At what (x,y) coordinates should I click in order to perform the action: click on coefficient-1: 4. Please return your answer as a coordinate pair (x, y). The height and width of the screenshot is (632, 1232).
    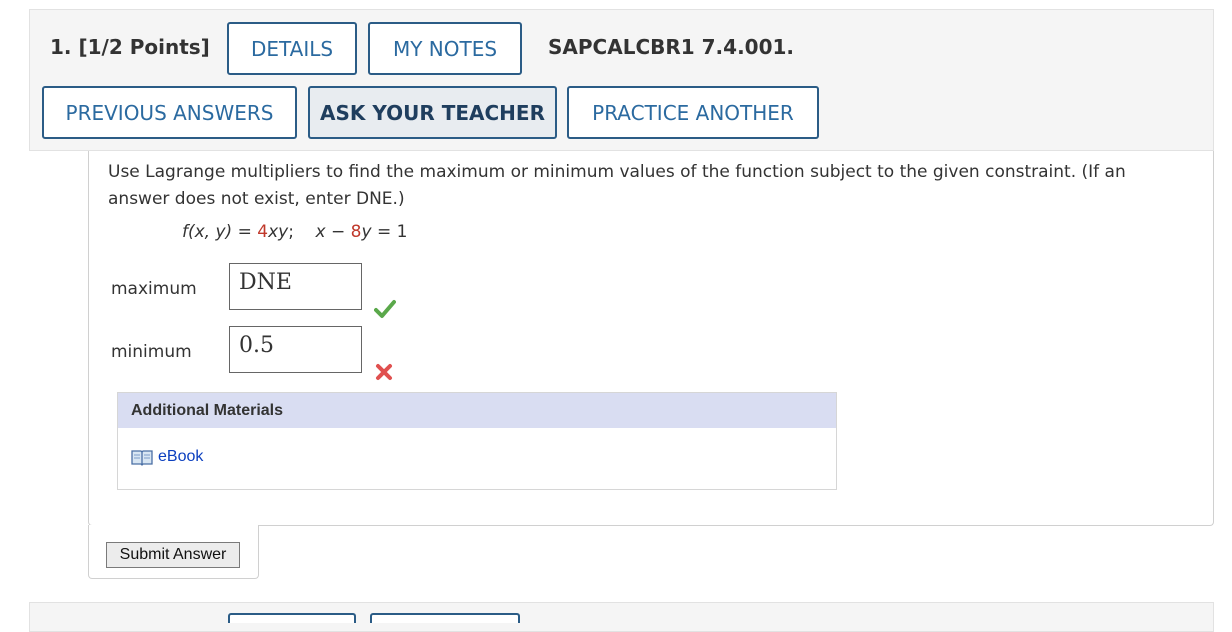
    Looking at the image, I should click on (263, 232).